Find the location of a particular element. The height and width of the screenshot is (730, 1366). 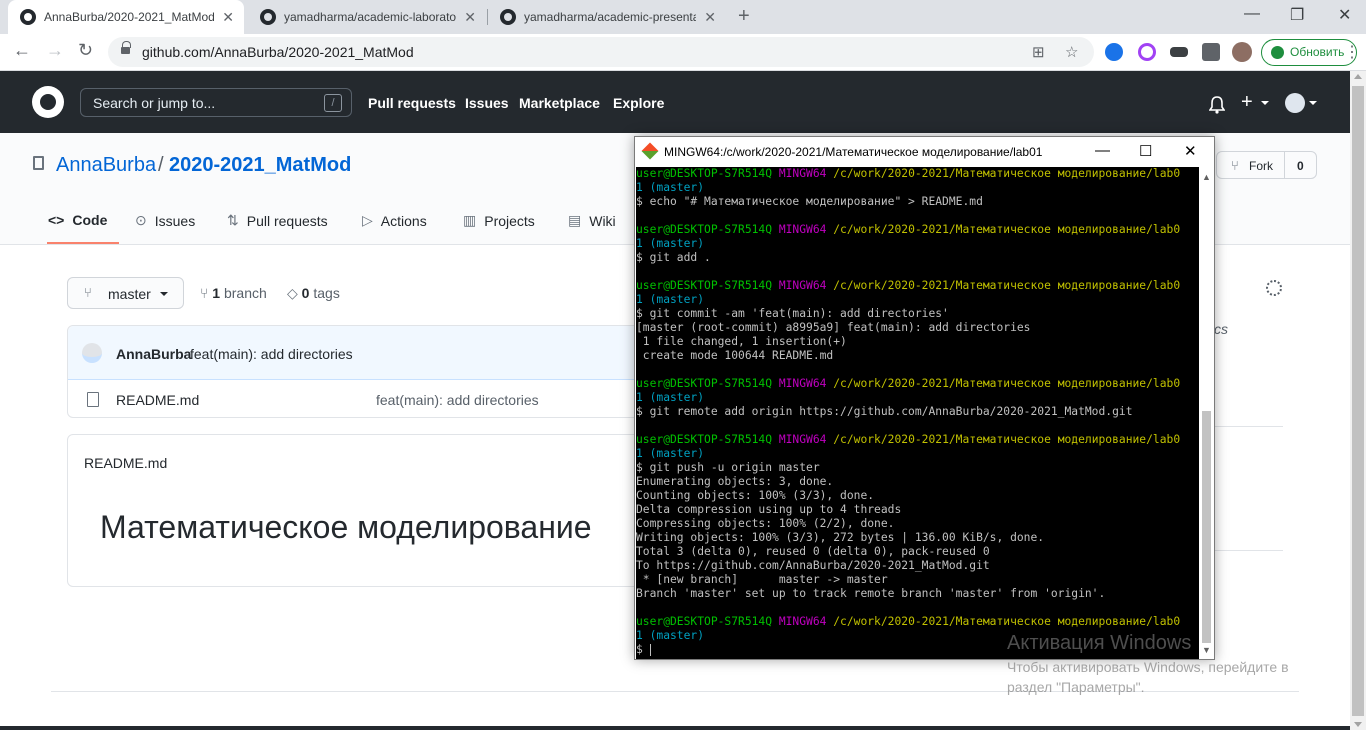

browser-tab: yamadharma/academic-presenta ✕ is located at coordinates (607, 17).